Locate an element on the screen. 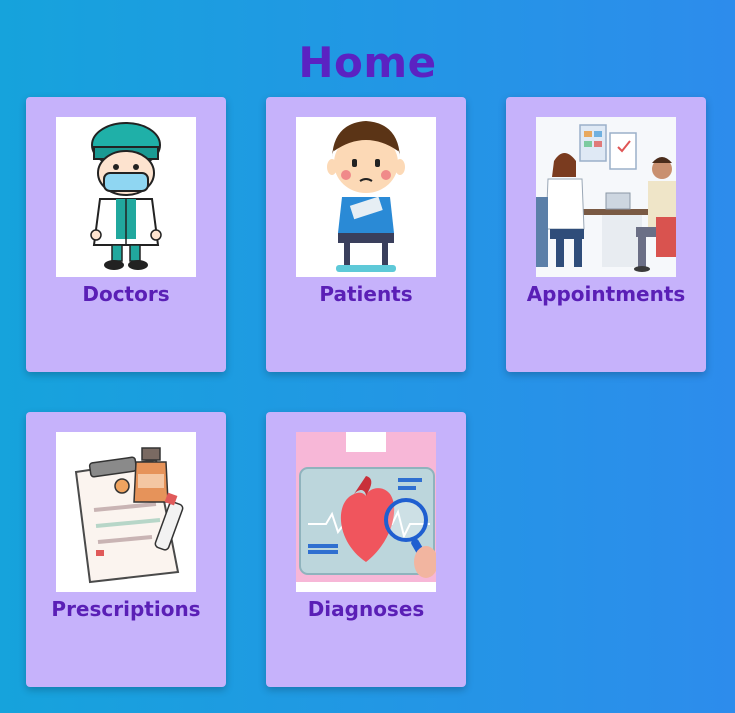 The width and height of the screenshot is (735, 713). card-label: Appointments is located at coordinates (606, 294).